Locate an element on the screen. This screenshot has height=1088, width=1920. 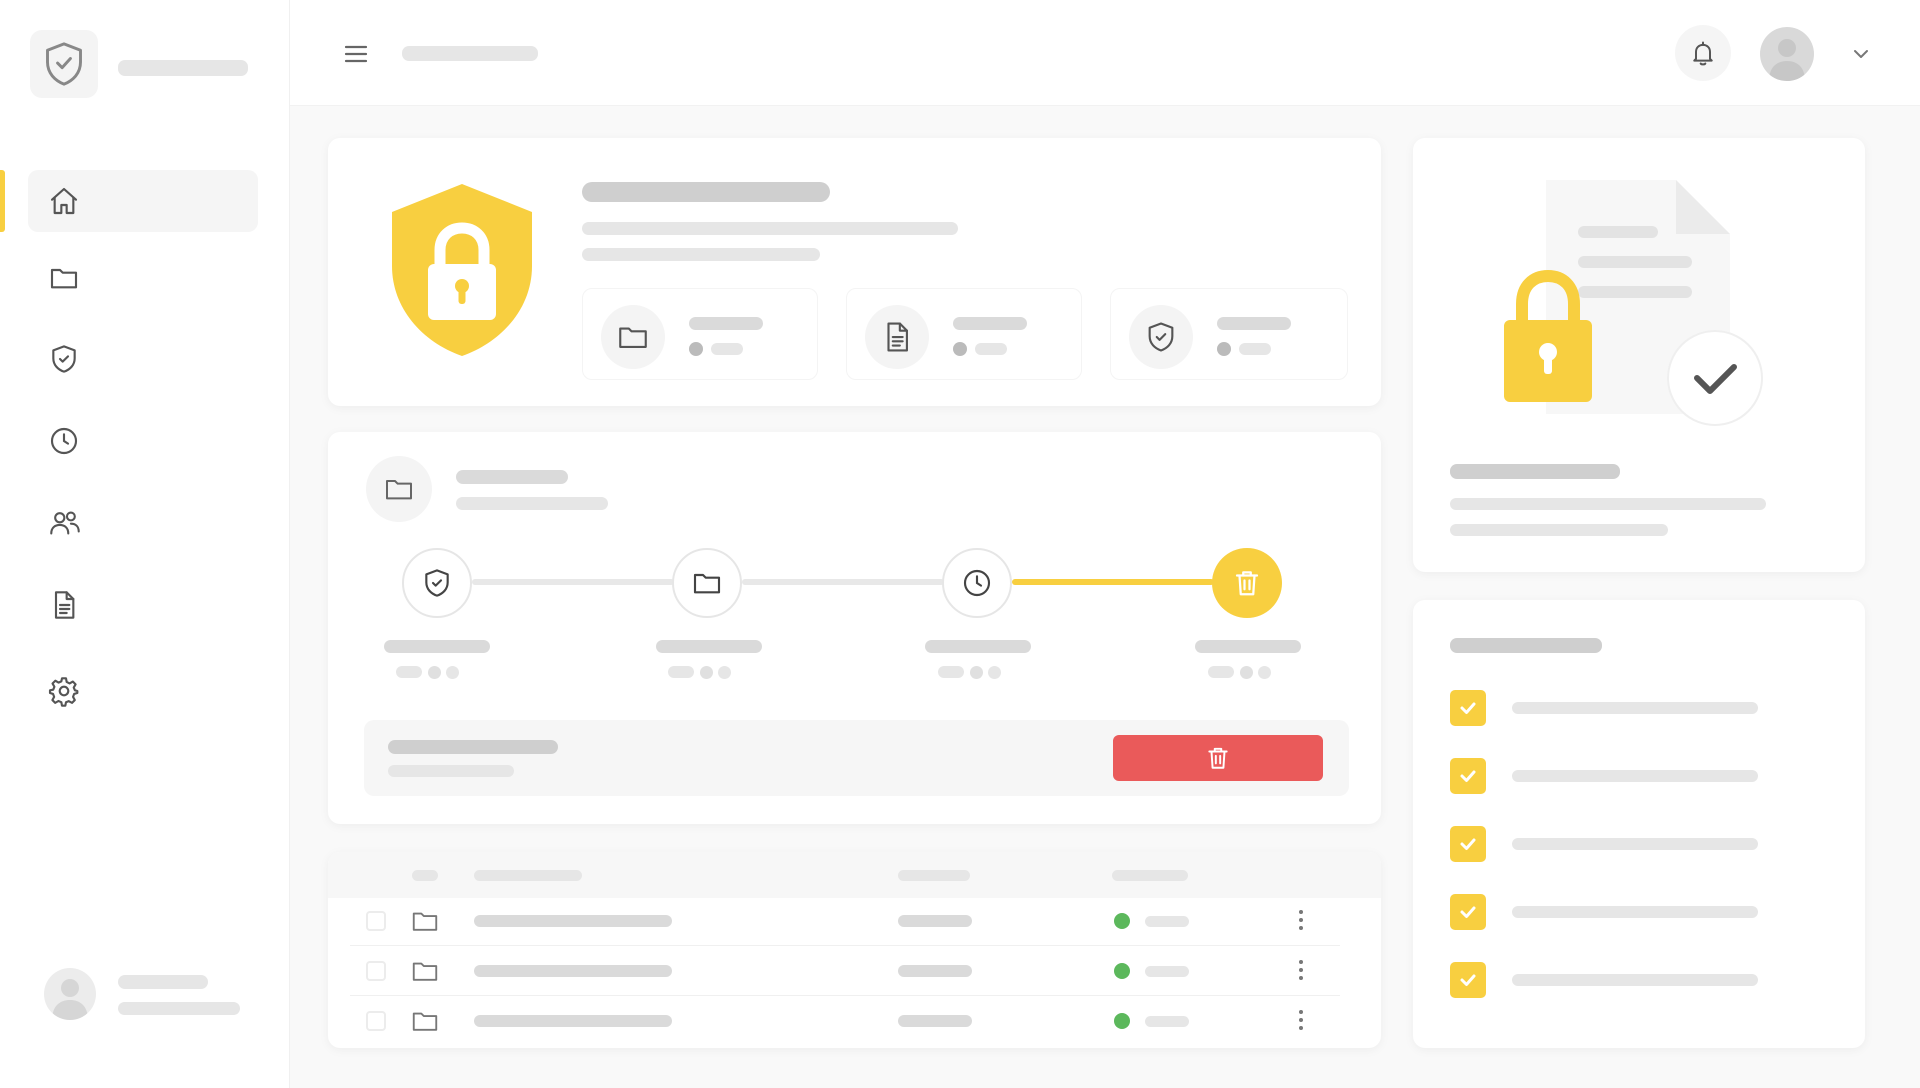
profile-dropdown-button is located at coordinates (1861, 54).